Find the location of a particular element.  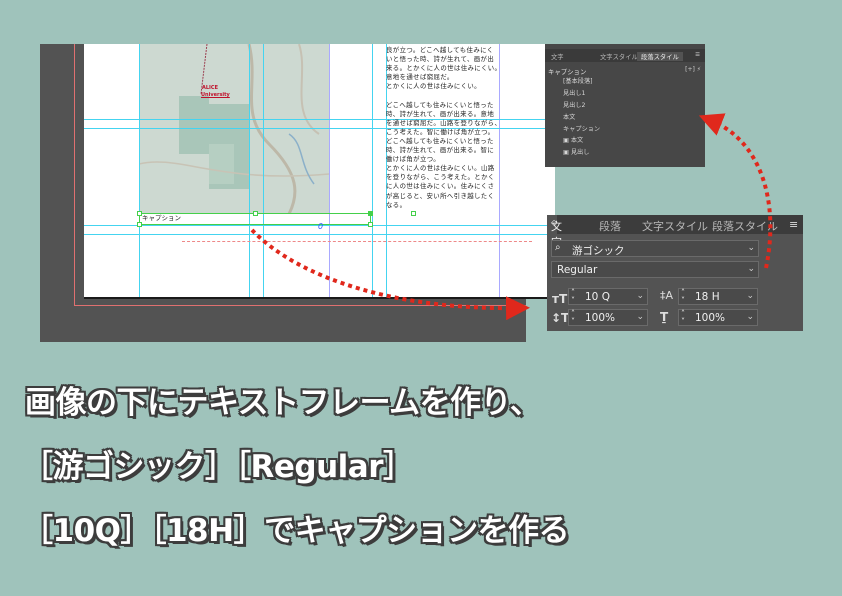

body-text-line: を登りながら、こう考えた。とかく is located at coordinates (440, 177).